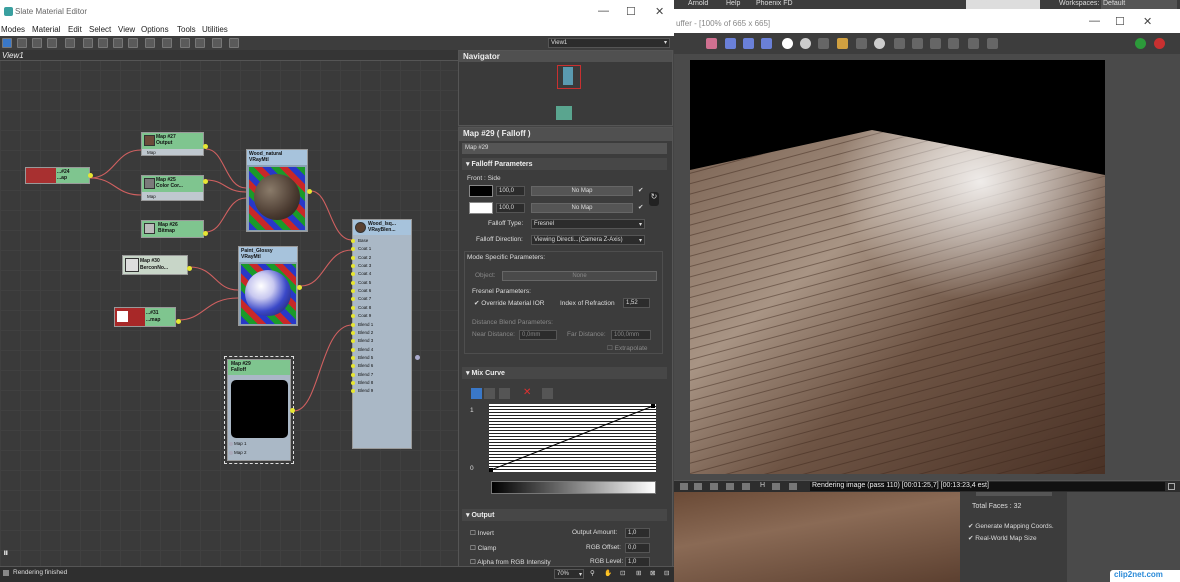  Describe the element at coordinates (793, 486) in the screenshot. I see `render-settings-icon` at that location.